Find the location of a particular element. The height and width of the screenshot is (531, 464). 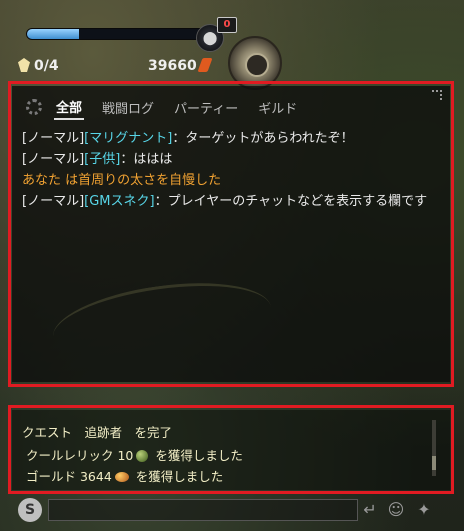

message-text: ：ははは is located at coordinates (146, 159).